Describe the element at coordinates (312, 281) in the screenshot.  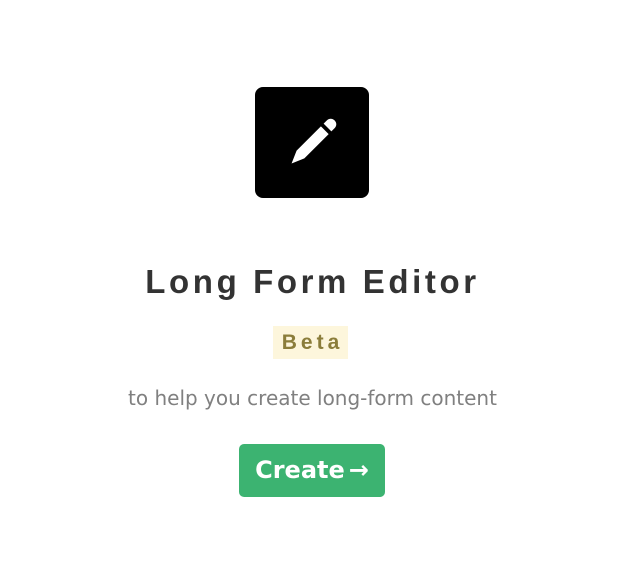
I see `page-title: Long Form Editor` at that location.